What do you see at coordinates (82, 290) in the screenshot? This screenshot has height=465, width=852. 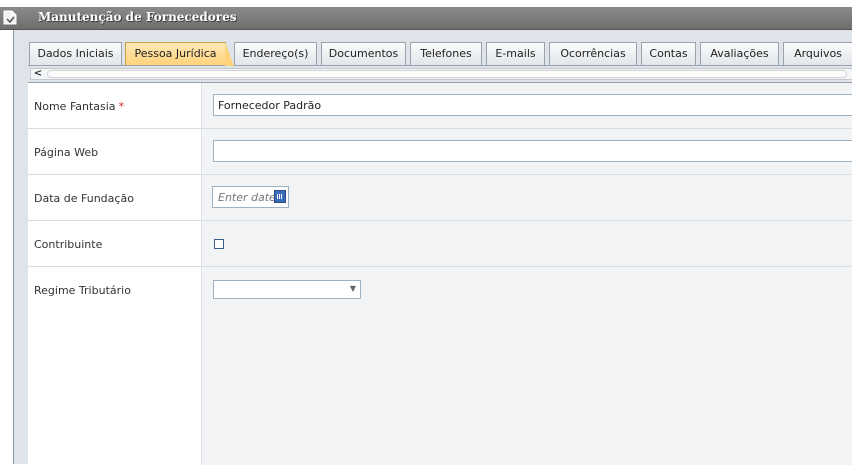 I see `regime-tributario-label: Regime Tributário` at bounding box center [82, 290].